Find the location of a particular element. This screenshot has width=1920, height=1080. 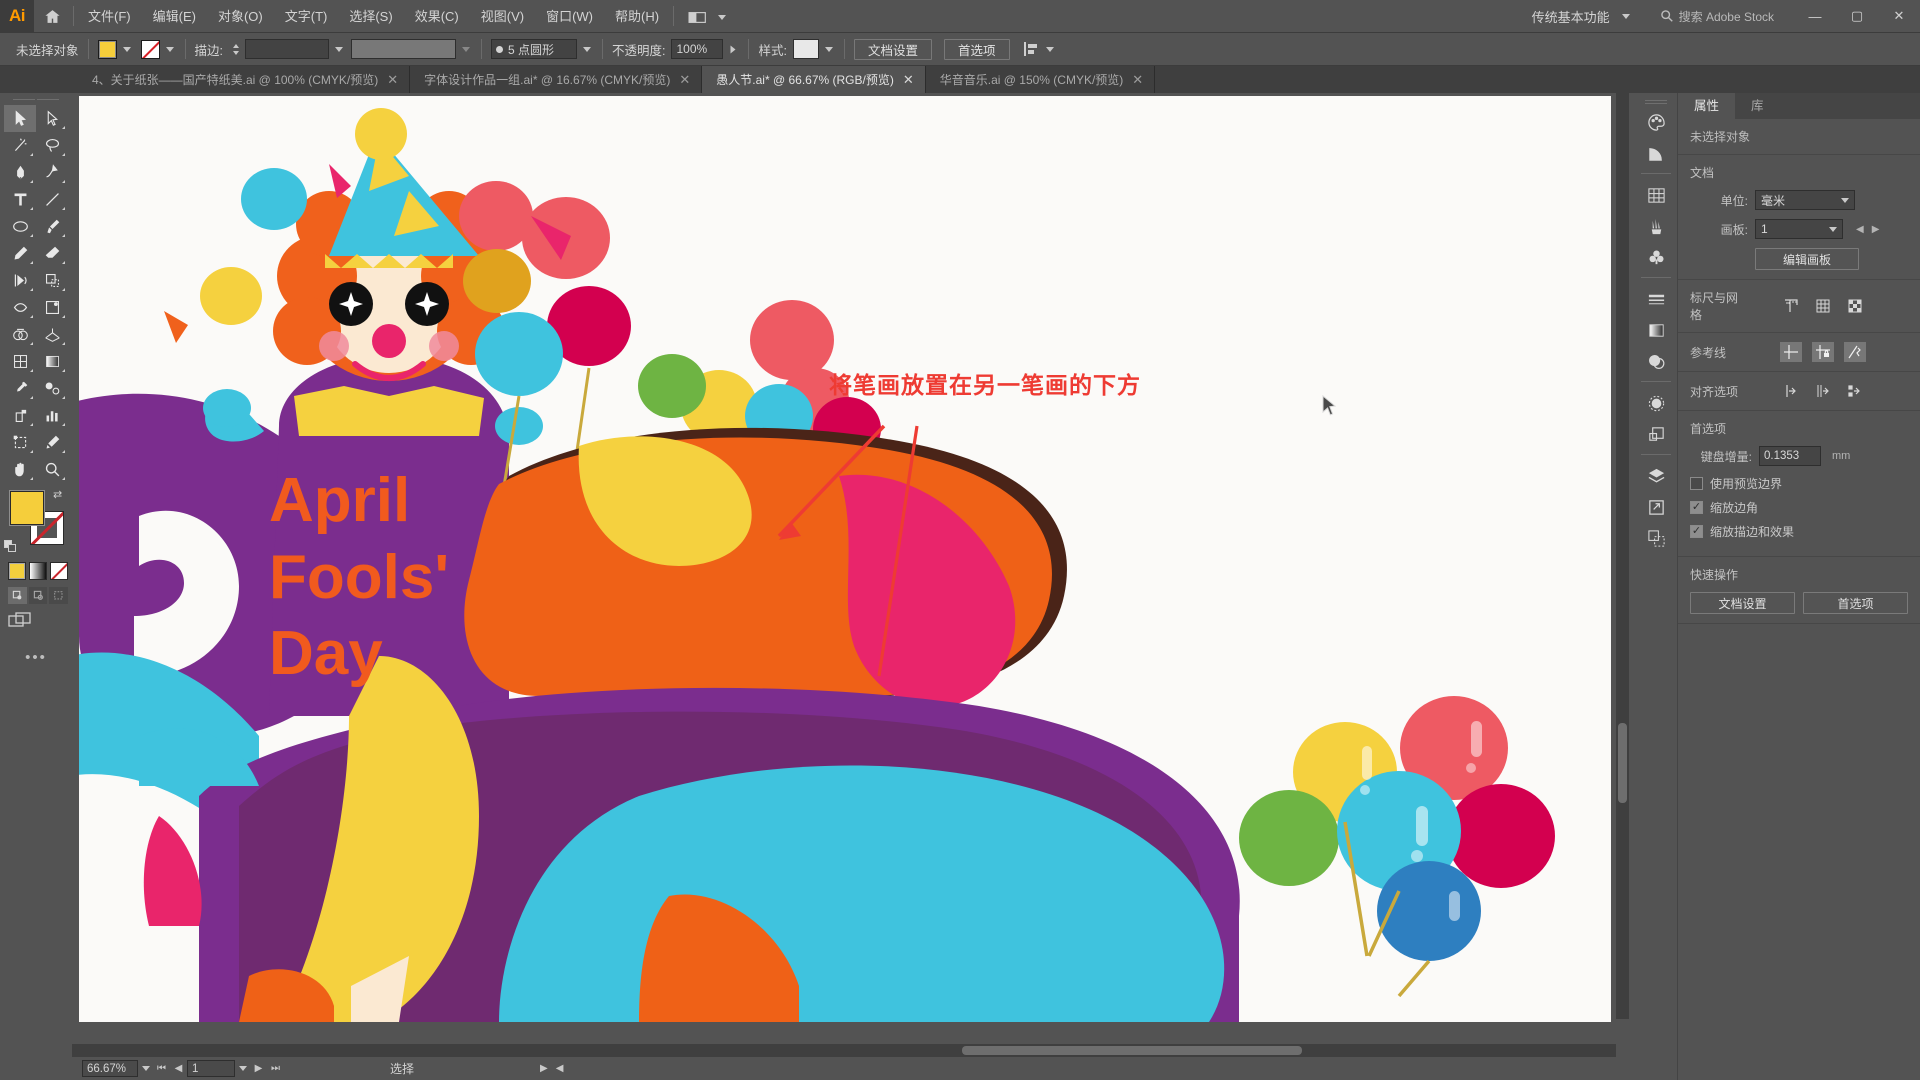

quick-preferences-button: 首选项 is located at coordinates (1855, 603).